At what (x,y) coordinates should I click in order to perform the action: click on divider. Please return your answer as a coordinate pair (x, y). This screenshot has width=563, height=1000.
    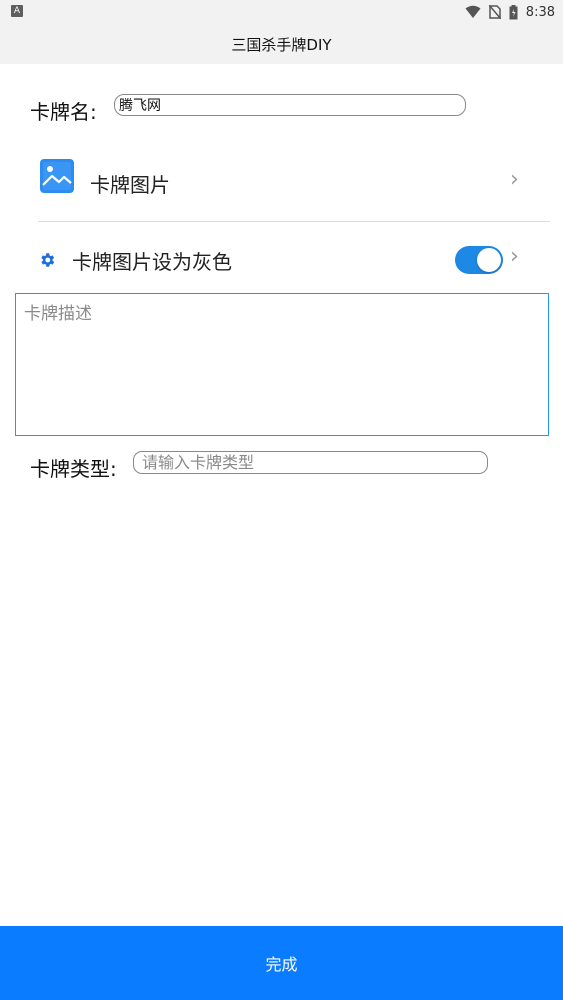
    Looking at the image, I should click on (294, 221).